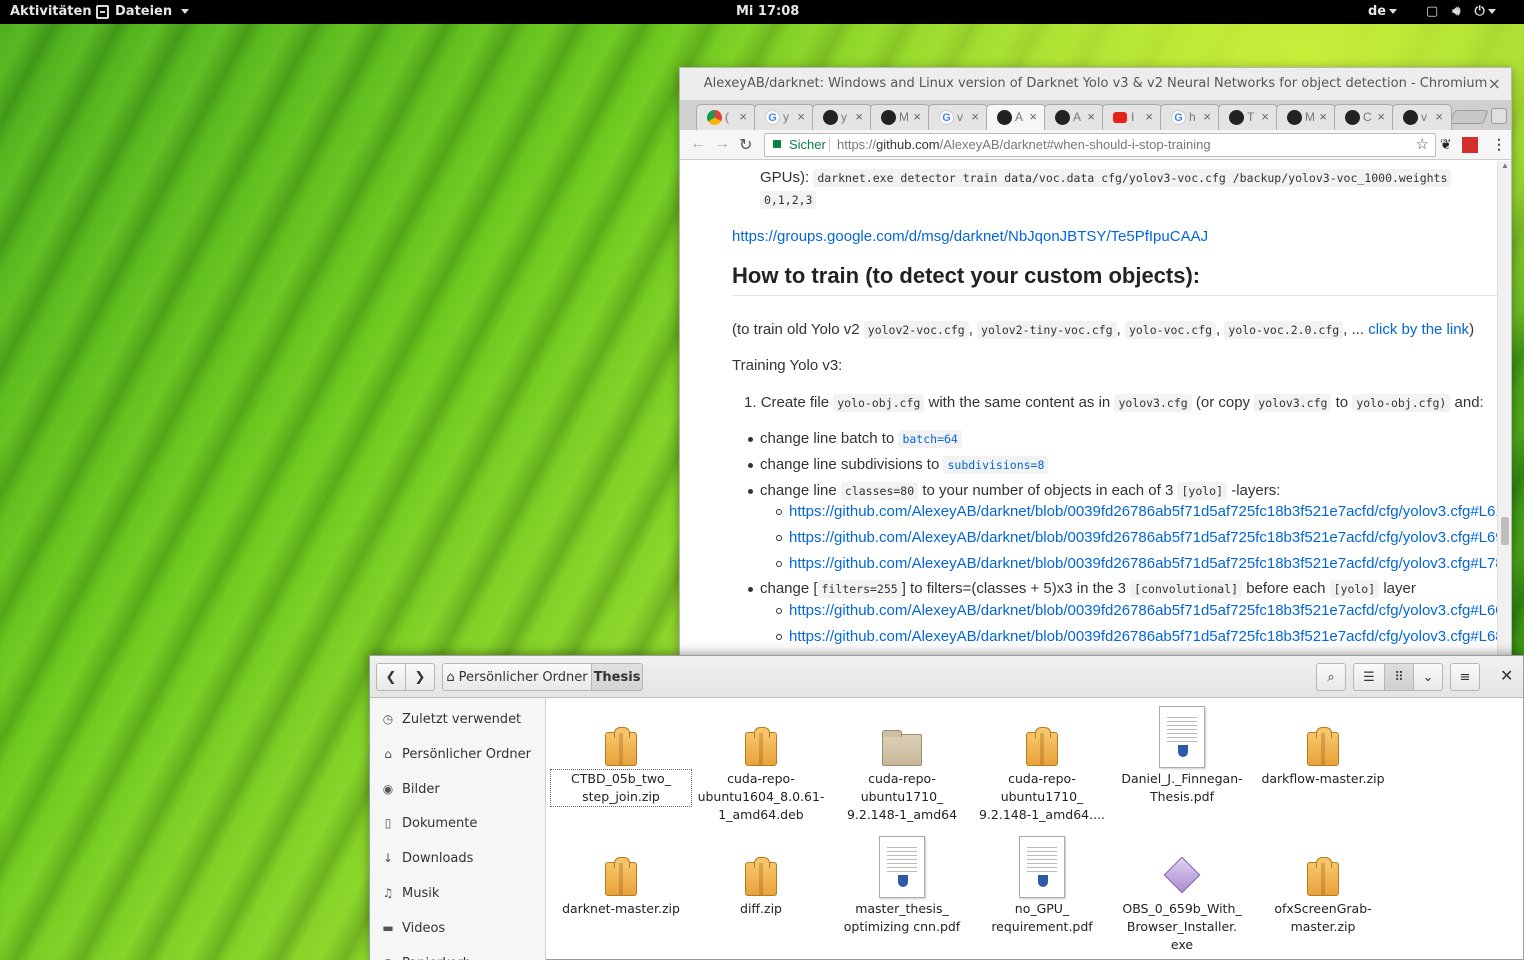 Image resolution: width=1524 pixels, height=960 pixels. Describe the element at coordinates (1364, 117) in the screenshot. I see `browser-tab: C ×` at that location.